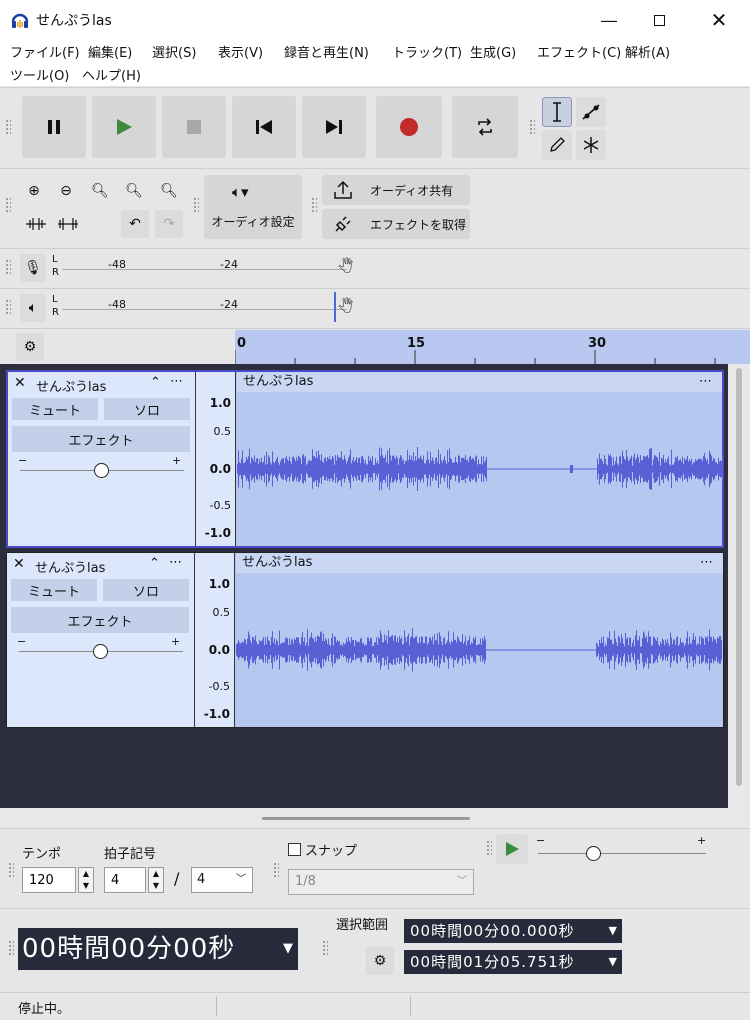  What do you see at coordinates (158, 949) in the screenshot?
I see `time-display: 00時間00分00秒 ▼` at bounding box center [158, 949].